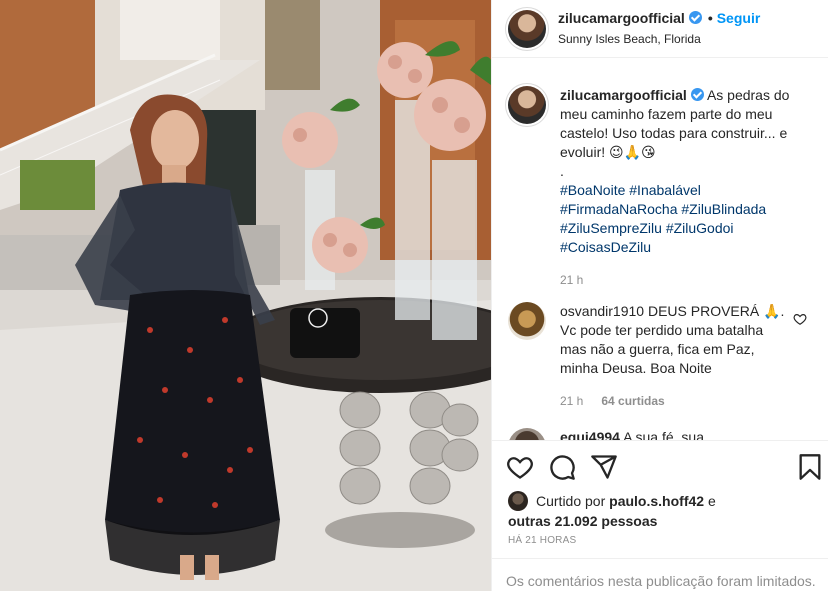  What do you see at coordinates (629, 39) in the screenshot?
I see `post-location: Sunny Isles Beach, Florida` at bounding box center [629, 39].